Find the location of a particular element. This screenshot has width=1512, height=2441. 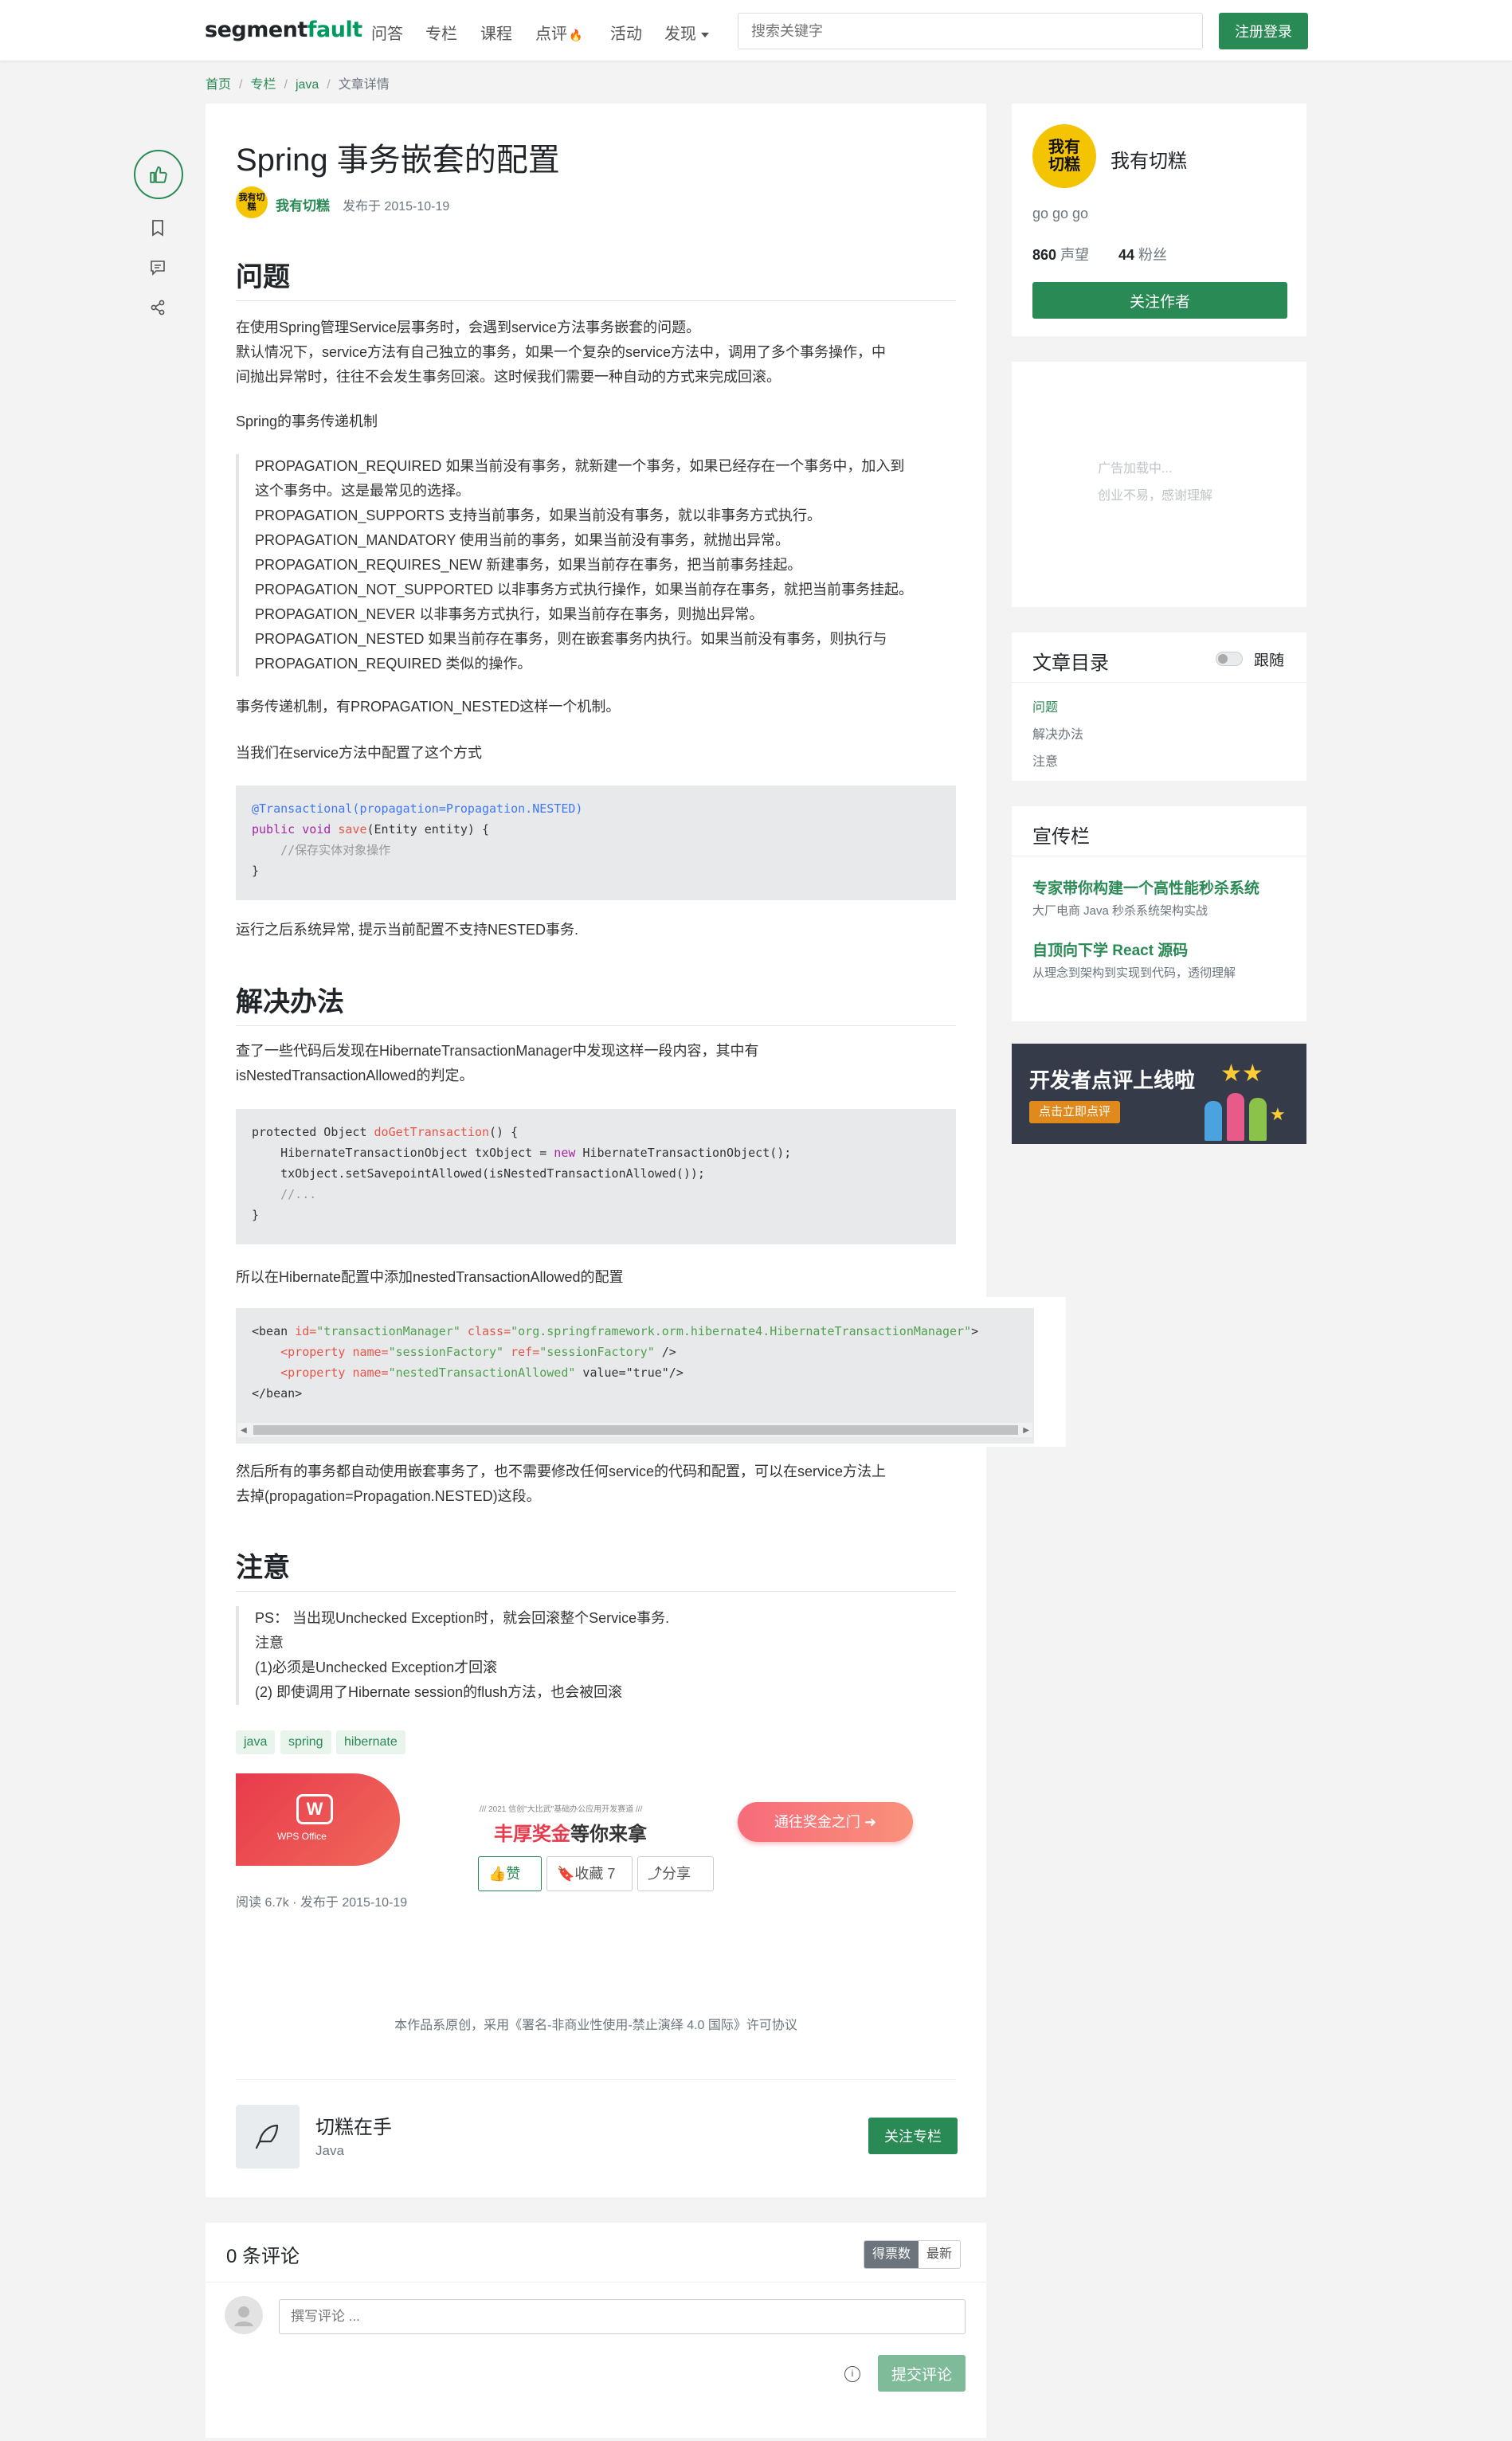

author-card: 我有切糕 我有切糕 go go go 860 声望 44 粉丝 关注作者 is located at coordinates (1159, 220).